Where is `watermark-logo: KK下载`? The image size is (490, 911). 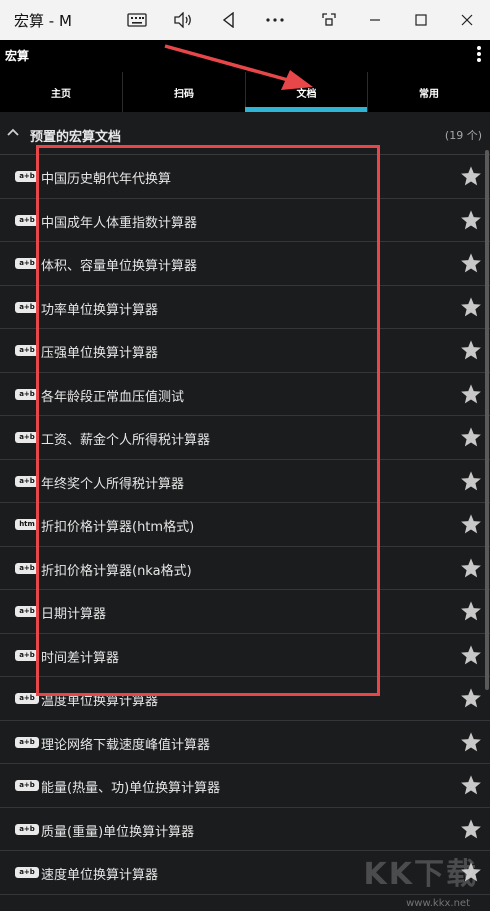 watermark-logo: KK下载 is located at coordinates (420, 874).